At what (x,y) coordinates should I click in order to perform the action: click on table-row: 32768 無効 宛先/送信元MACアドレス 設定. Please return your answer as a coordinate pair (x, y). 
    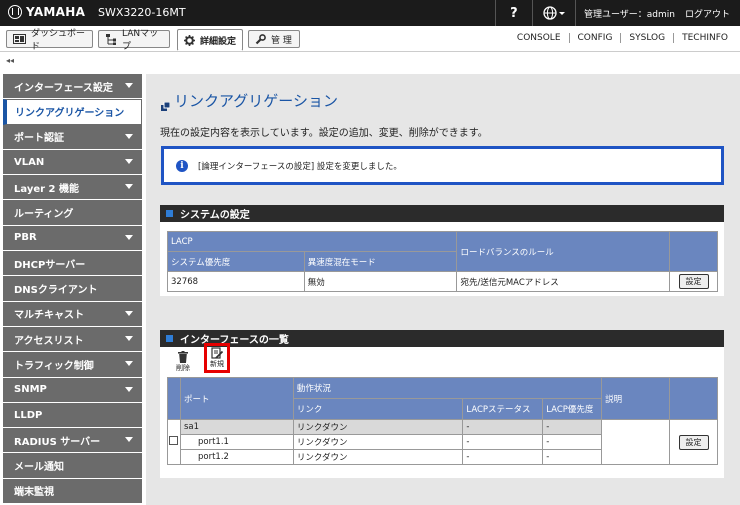
    Looking at the image, I should click on (442, 281).